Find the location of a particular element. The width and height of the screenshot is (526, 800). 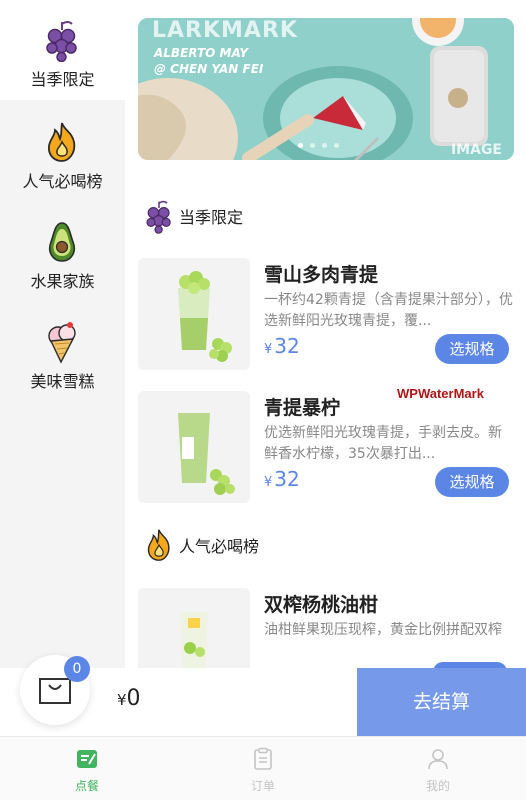

watermark-text: WPWaterMark is located at coordinates (440, 393).